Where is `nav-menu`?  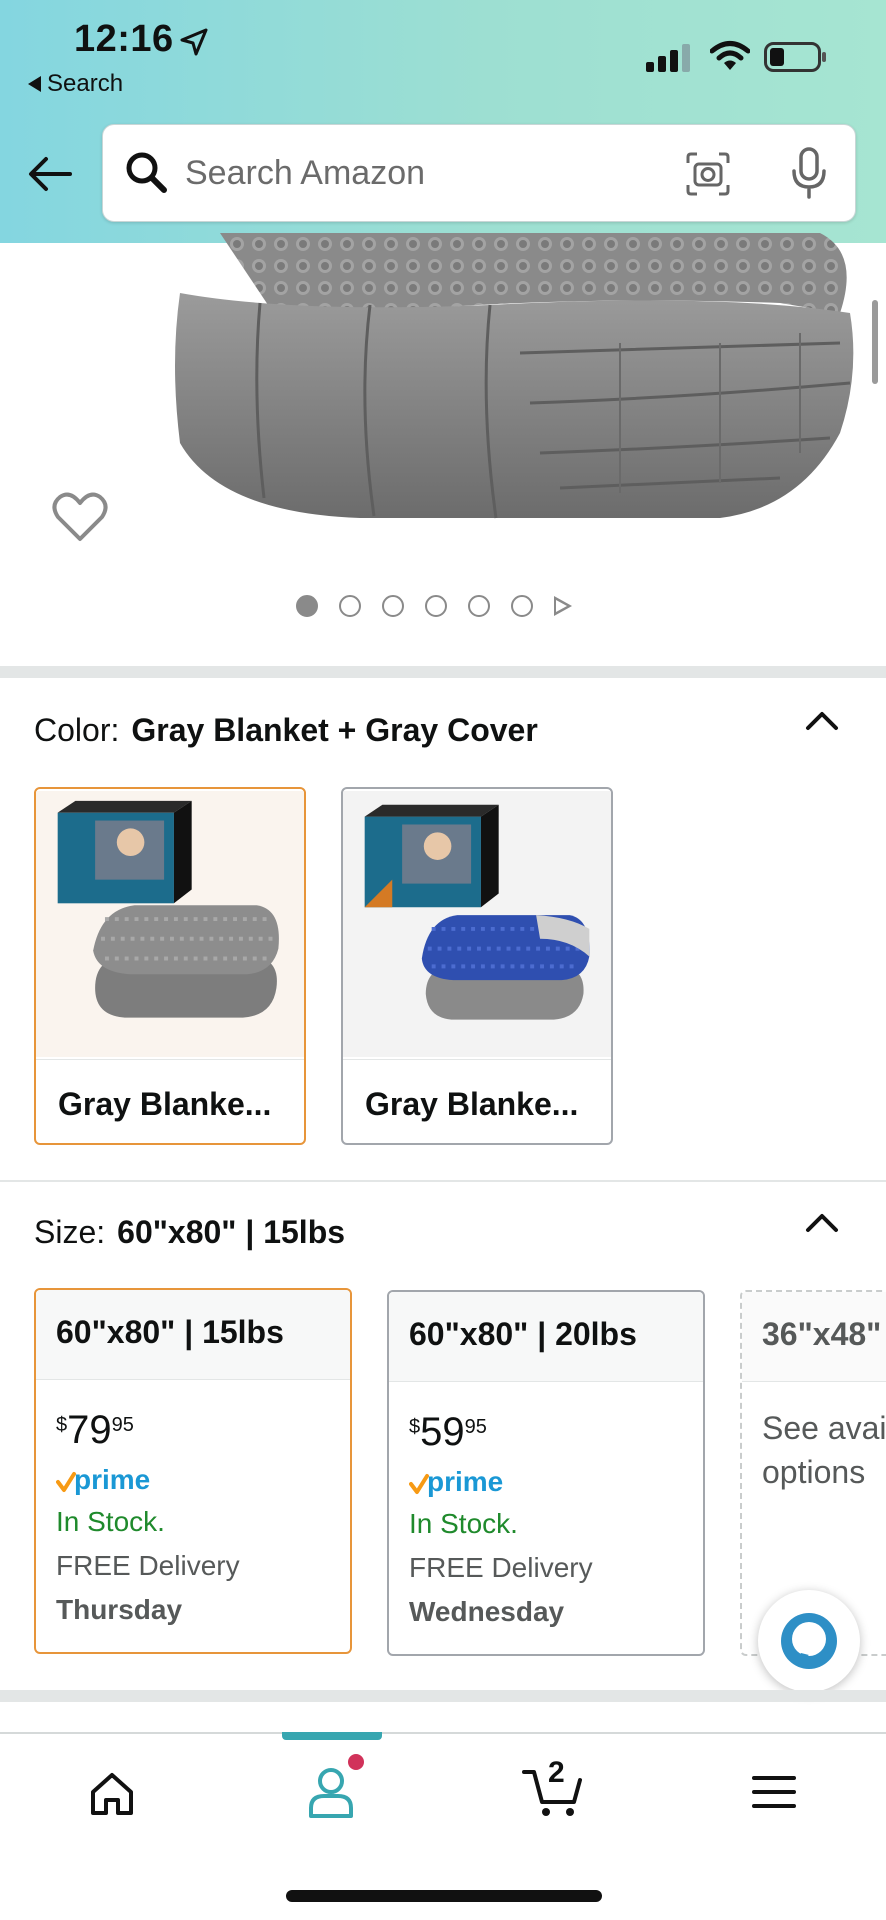
nav-menu is located at coordinates (774, 1794).